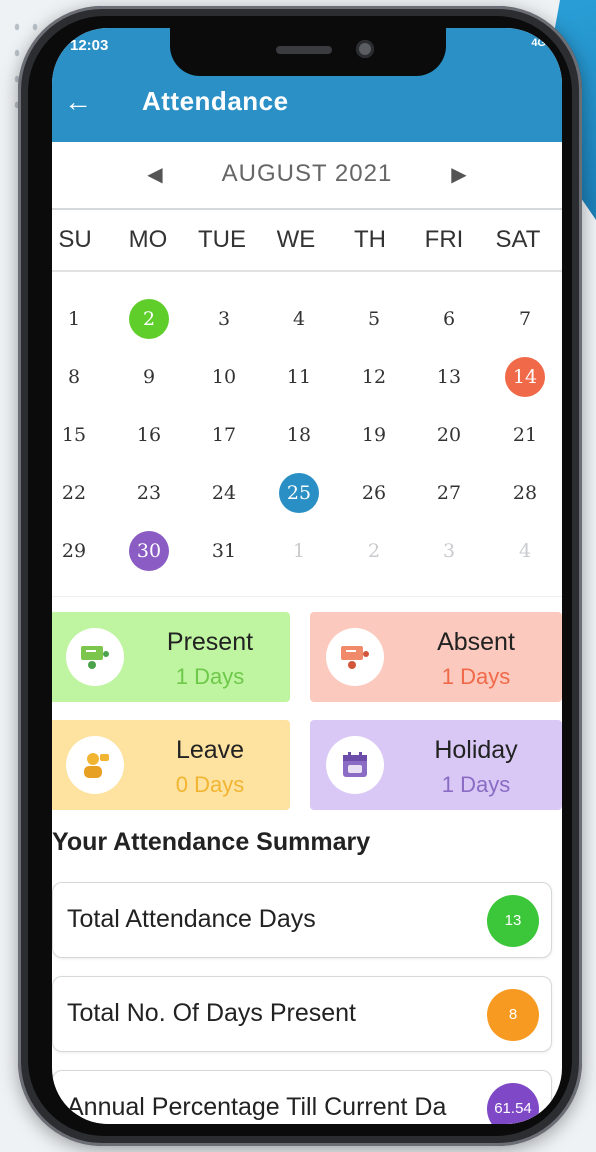  I want to click on absent-card: Absent 1 Days, so click(436, 657).